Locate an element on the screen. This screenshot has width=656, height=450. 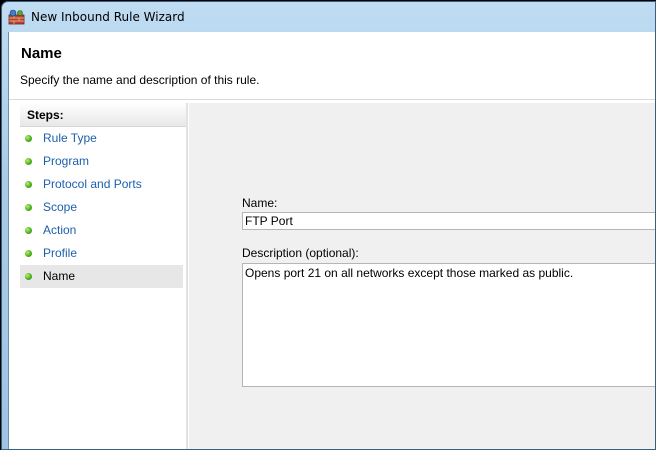
step-label: Name is located at coordinates (59, 276).